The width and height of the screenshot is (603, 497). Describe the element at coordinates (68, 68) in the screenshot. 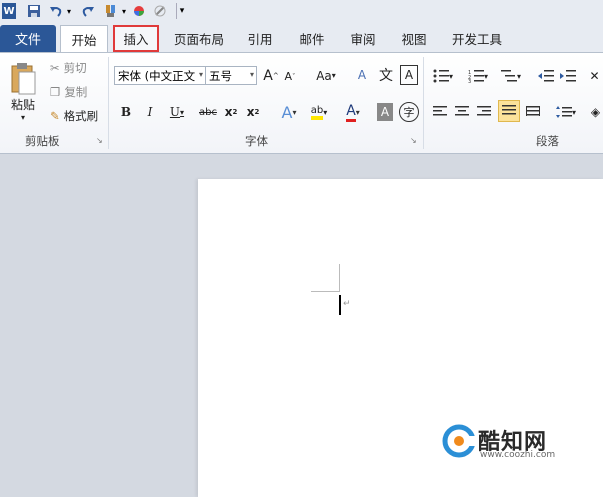

I see `cut-button: ✂ 剪切` at that location.